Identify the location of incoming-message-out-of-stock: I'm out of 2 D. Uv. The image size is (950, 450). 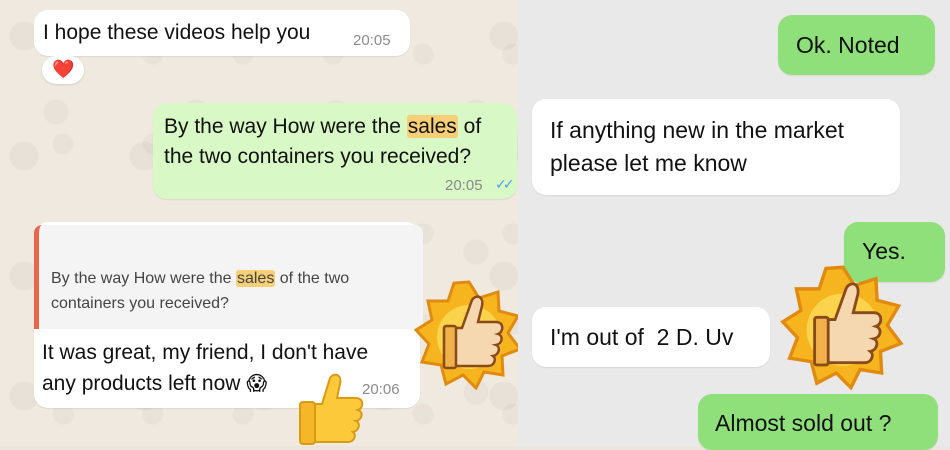
(651, 337).